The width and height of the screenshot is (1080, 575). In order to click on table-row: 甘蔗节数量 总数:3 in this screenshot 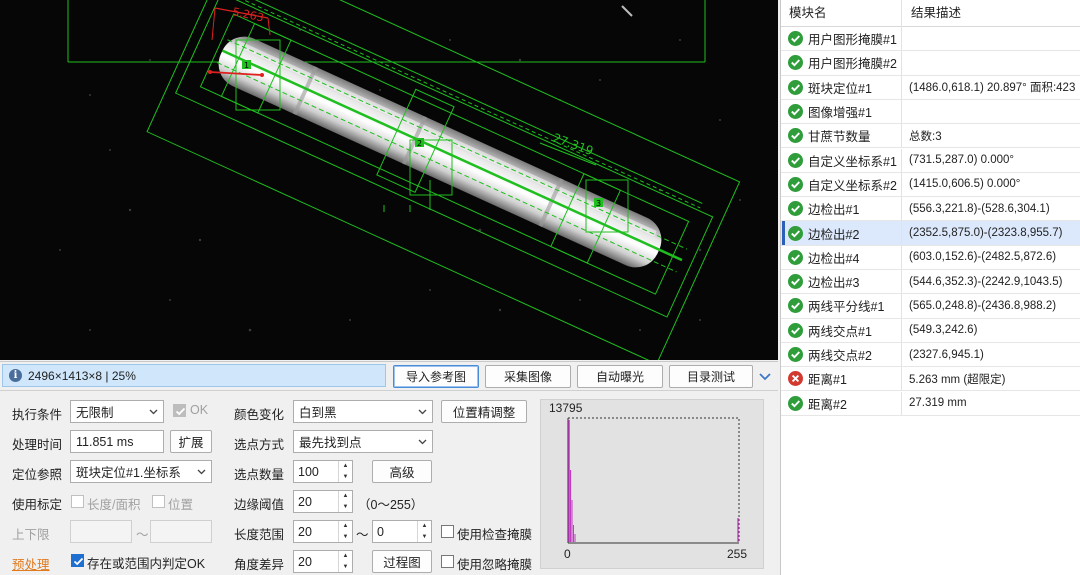, I will do `click(930, 136)`.